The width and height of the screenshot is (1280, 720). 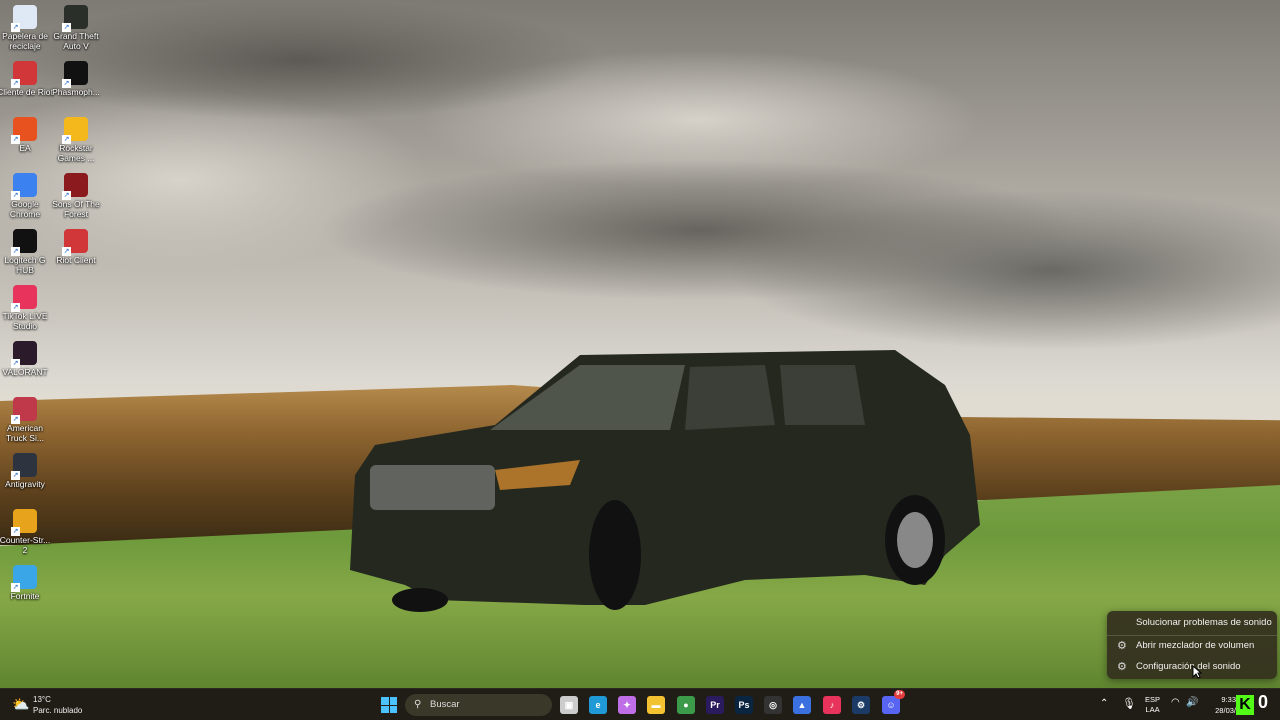 I want to click on input-language: ESP LAA, so click(x=1152, y=705).